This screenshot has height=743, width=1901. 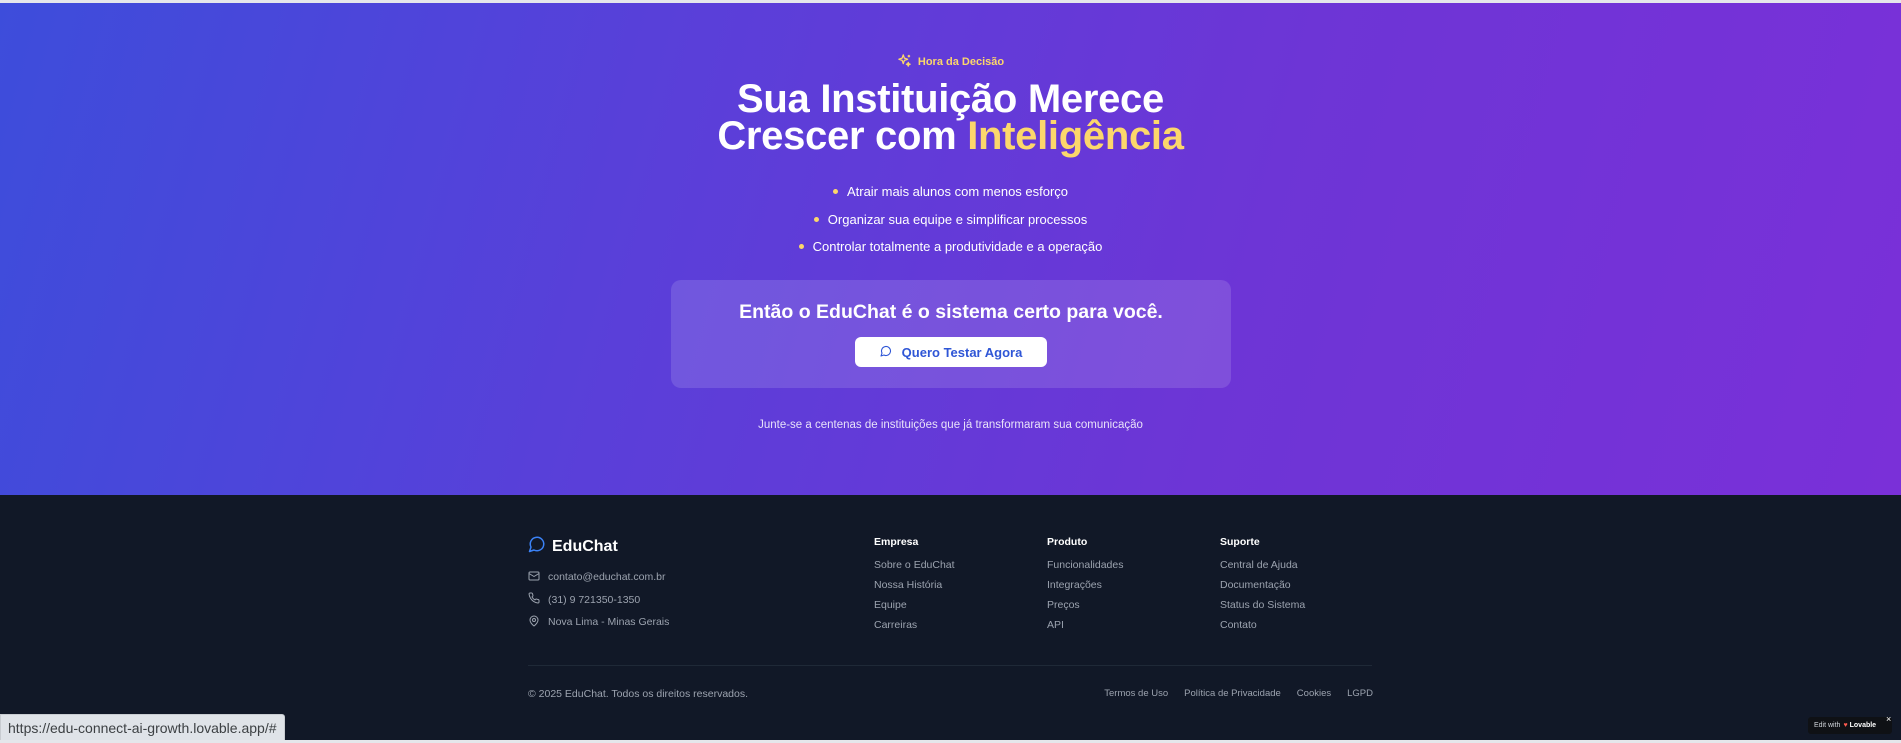 I want to click on hero-eyebrow: Hora da Decisão, so click(x=950, y=62).